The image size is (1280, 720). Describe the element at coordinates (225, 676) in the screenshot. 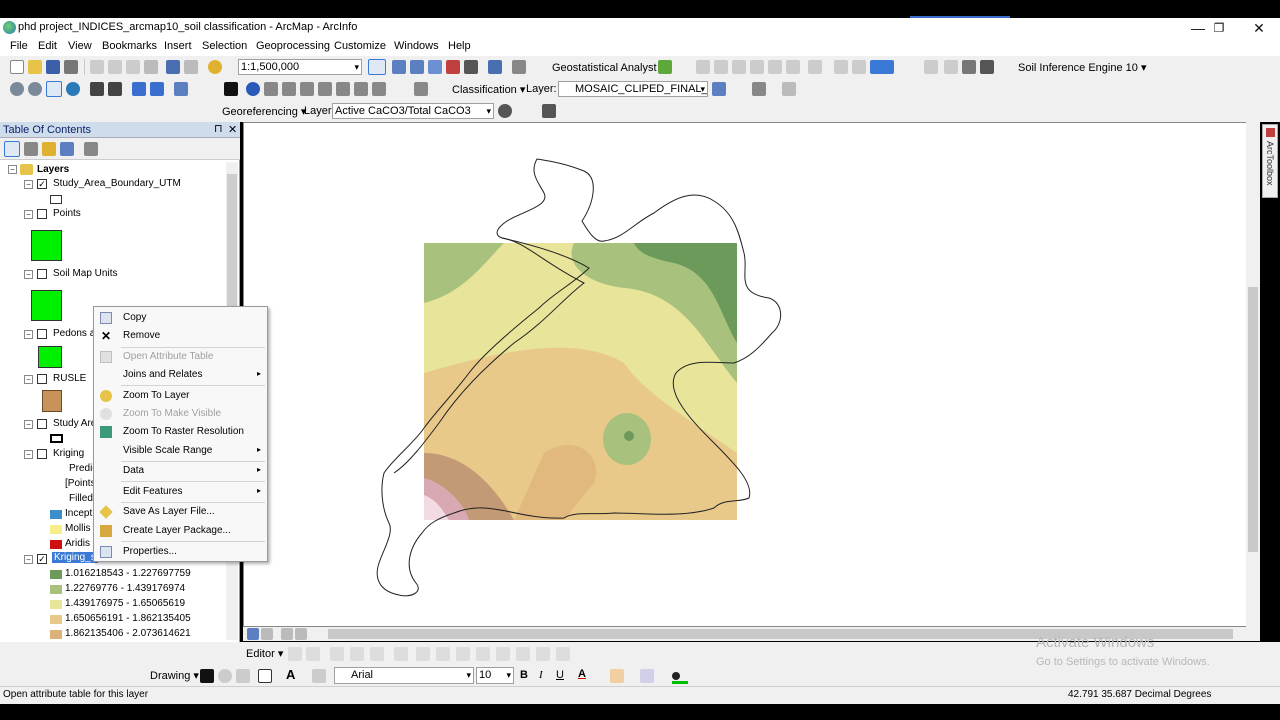

I see `rotate-element-icon` at that location.